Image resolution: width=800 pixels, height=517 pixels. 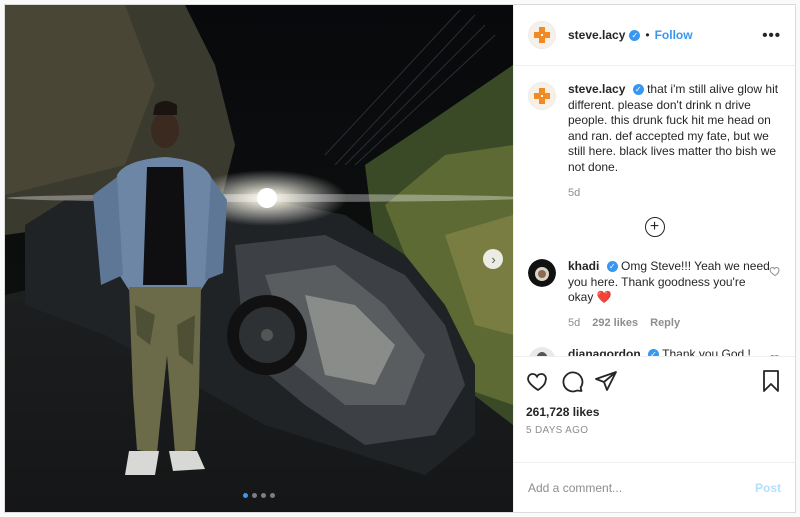 I want to click on comment-timestamp: 5d, so click(x=574, y=322).